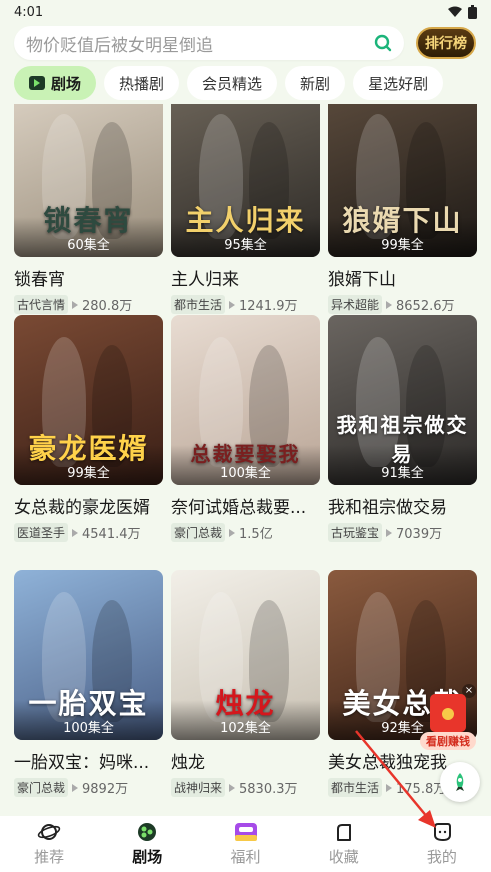 This screenshot has width=491, height=872. I want to click on poster-art-title: 烛龙, so click(245, 703).